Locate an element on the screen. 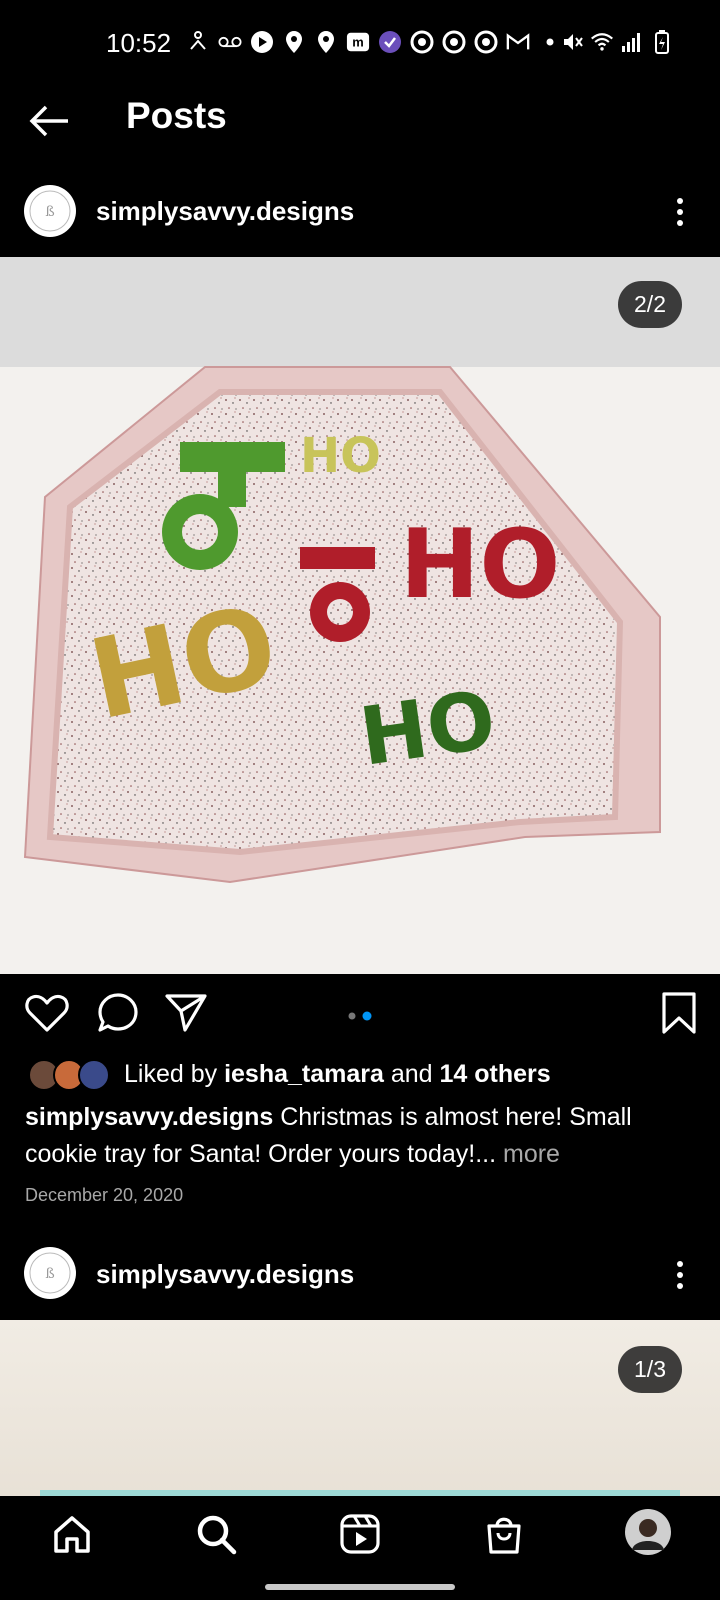 The width and height of the screenshot is (720, 1600). more-vertical-icon is located at coordinates (680, 212).